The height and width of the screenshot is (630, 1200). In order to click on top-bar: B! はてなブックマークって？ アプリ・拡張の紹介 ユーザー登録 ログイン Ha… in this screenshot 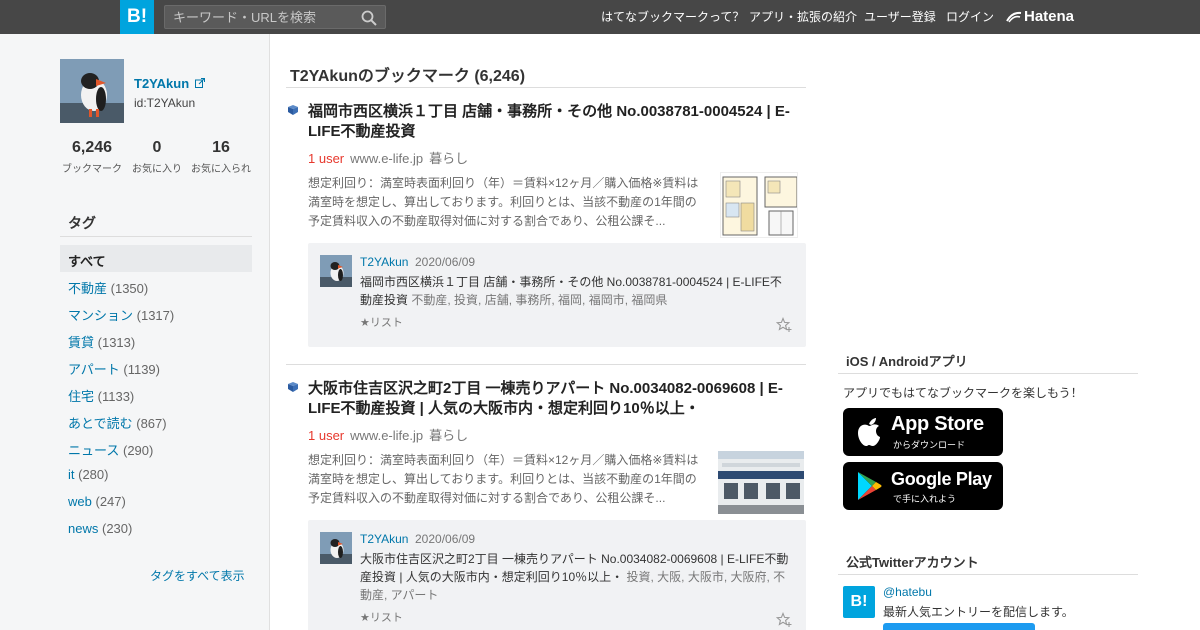, I will do `click(600, 17)`.